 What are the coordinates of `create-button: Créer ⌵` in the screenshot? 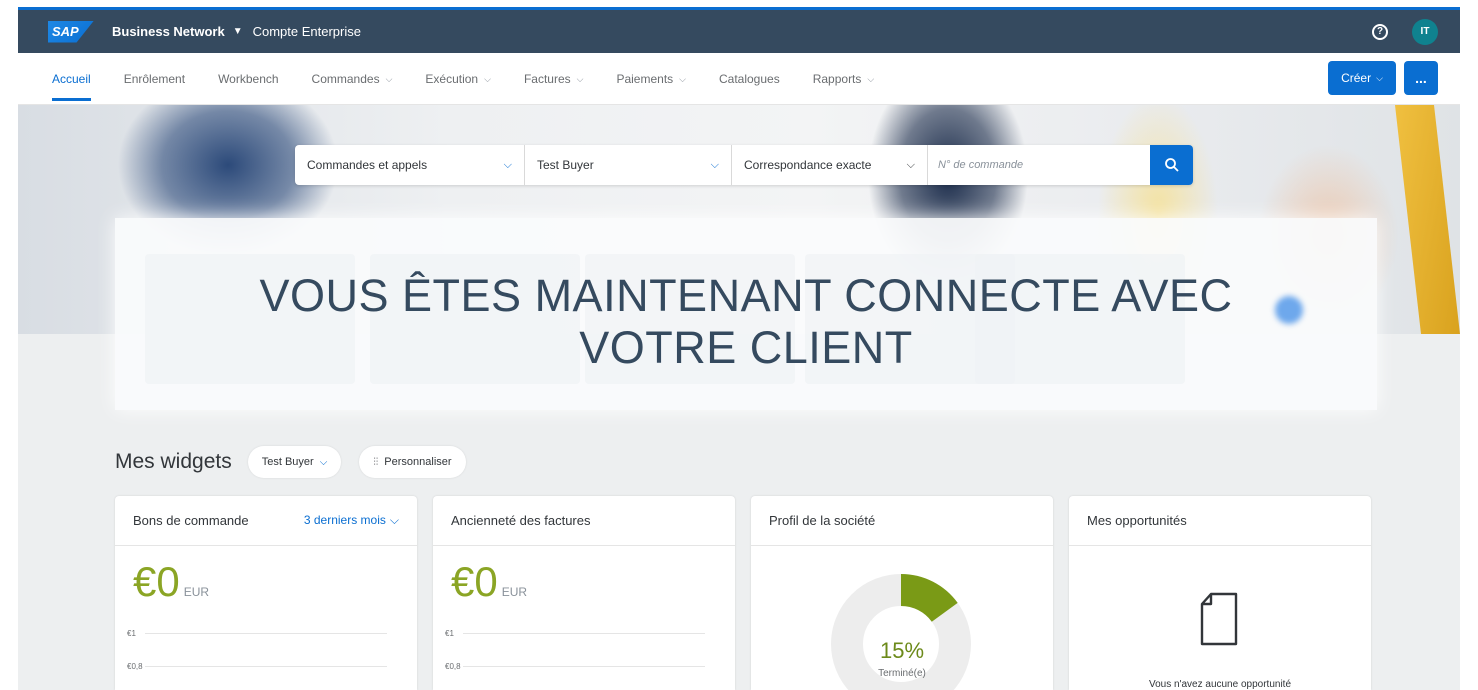 It's located at (1362, 78).